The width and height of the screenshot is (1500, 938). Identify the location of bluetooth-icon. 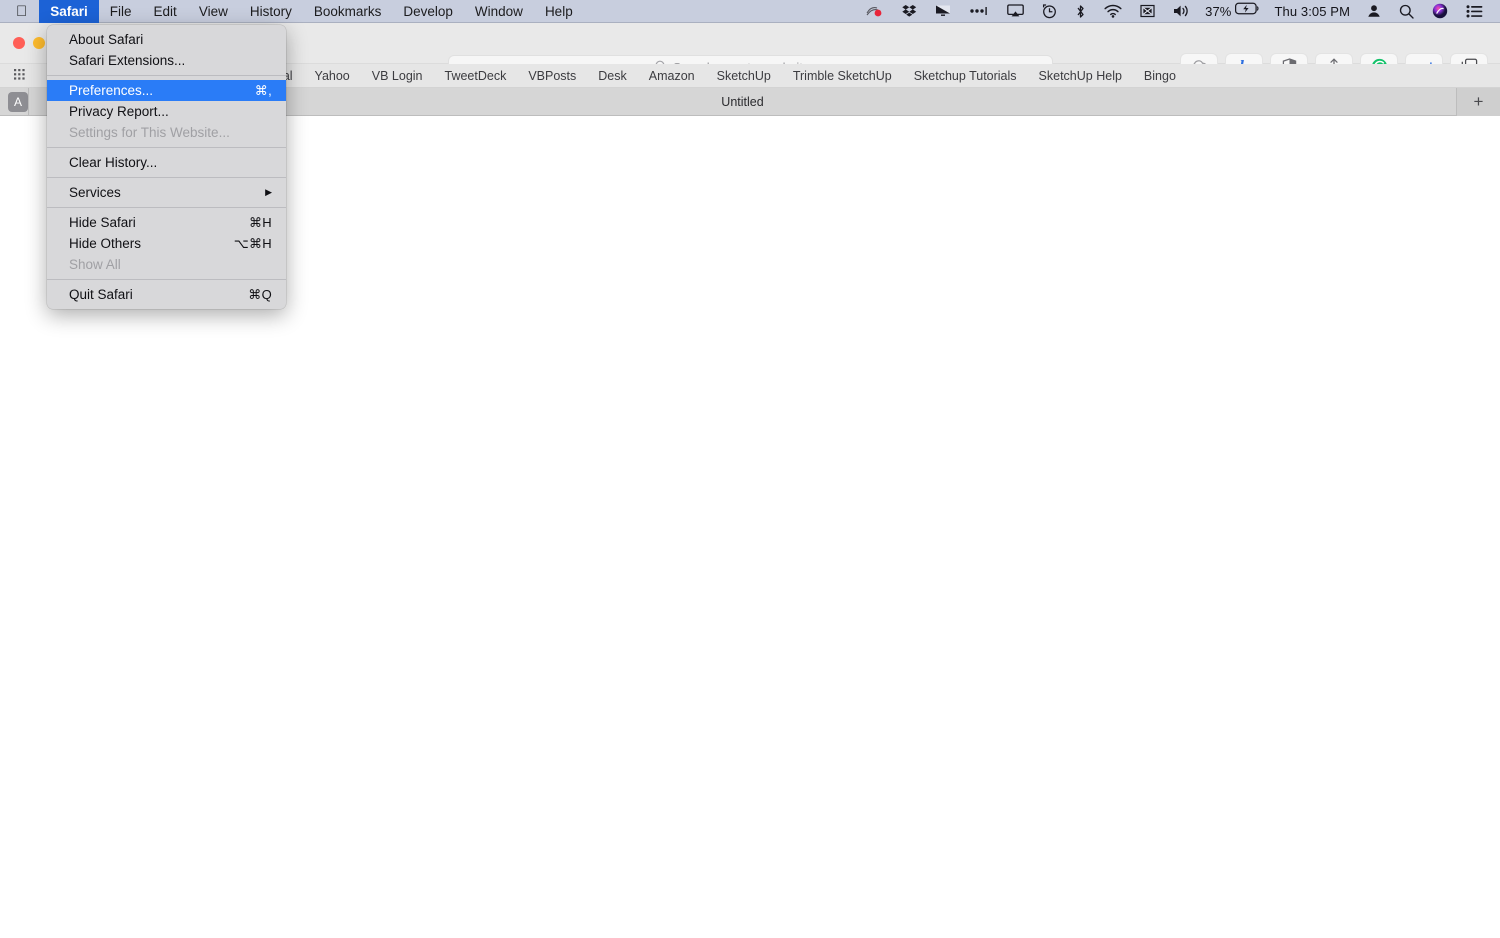
(1080, 11).